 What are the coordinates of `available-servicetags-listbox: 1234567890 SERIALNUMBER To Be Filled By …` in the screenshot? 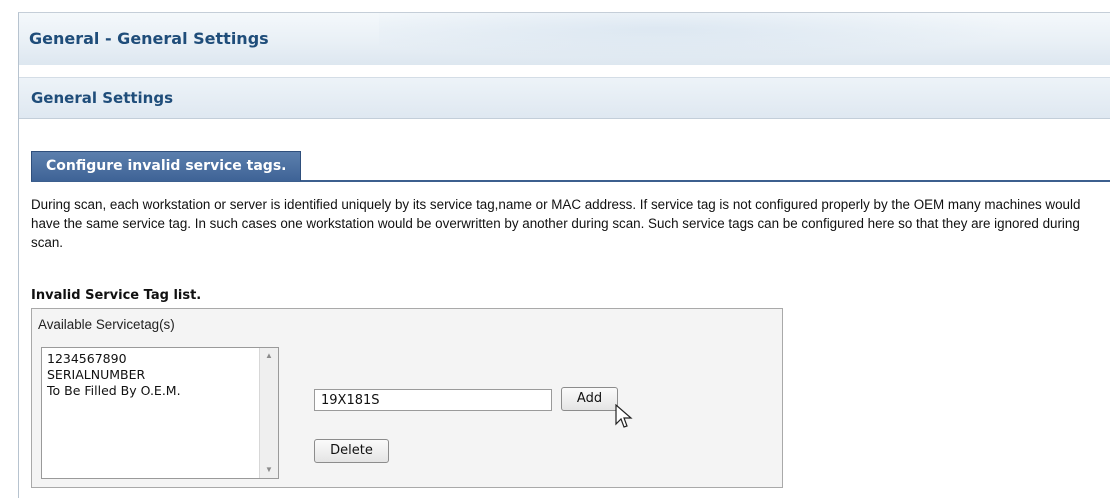 It's located at (160, 413).